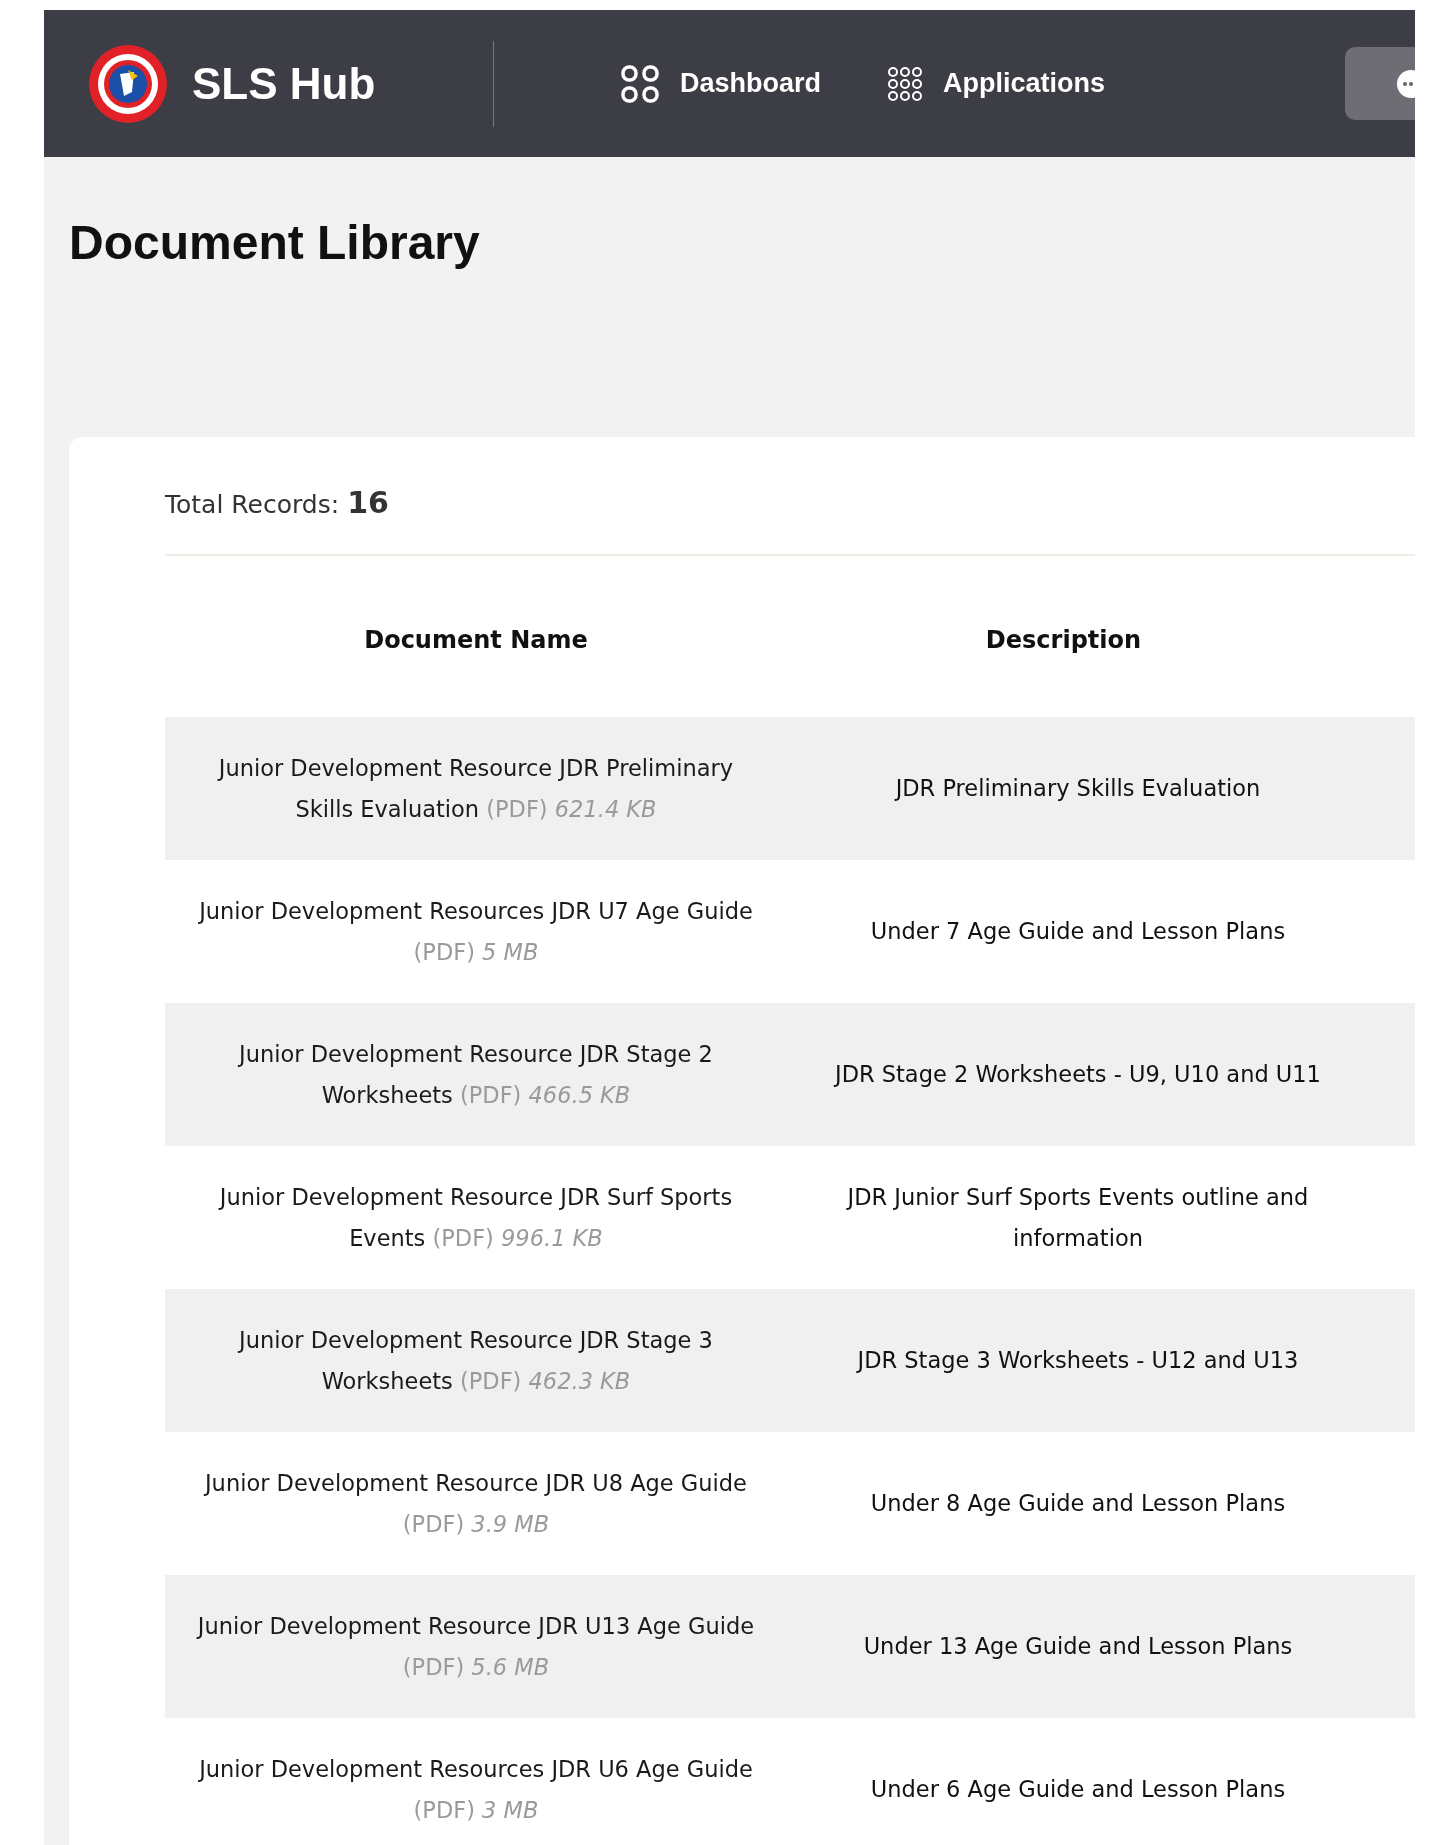 The height and width of the screenshot is (1845, 1435). What do you see at coordinates (1063, 640) in the screenshot?
I see `column-header: Description` at bounding box center [1063, 640].